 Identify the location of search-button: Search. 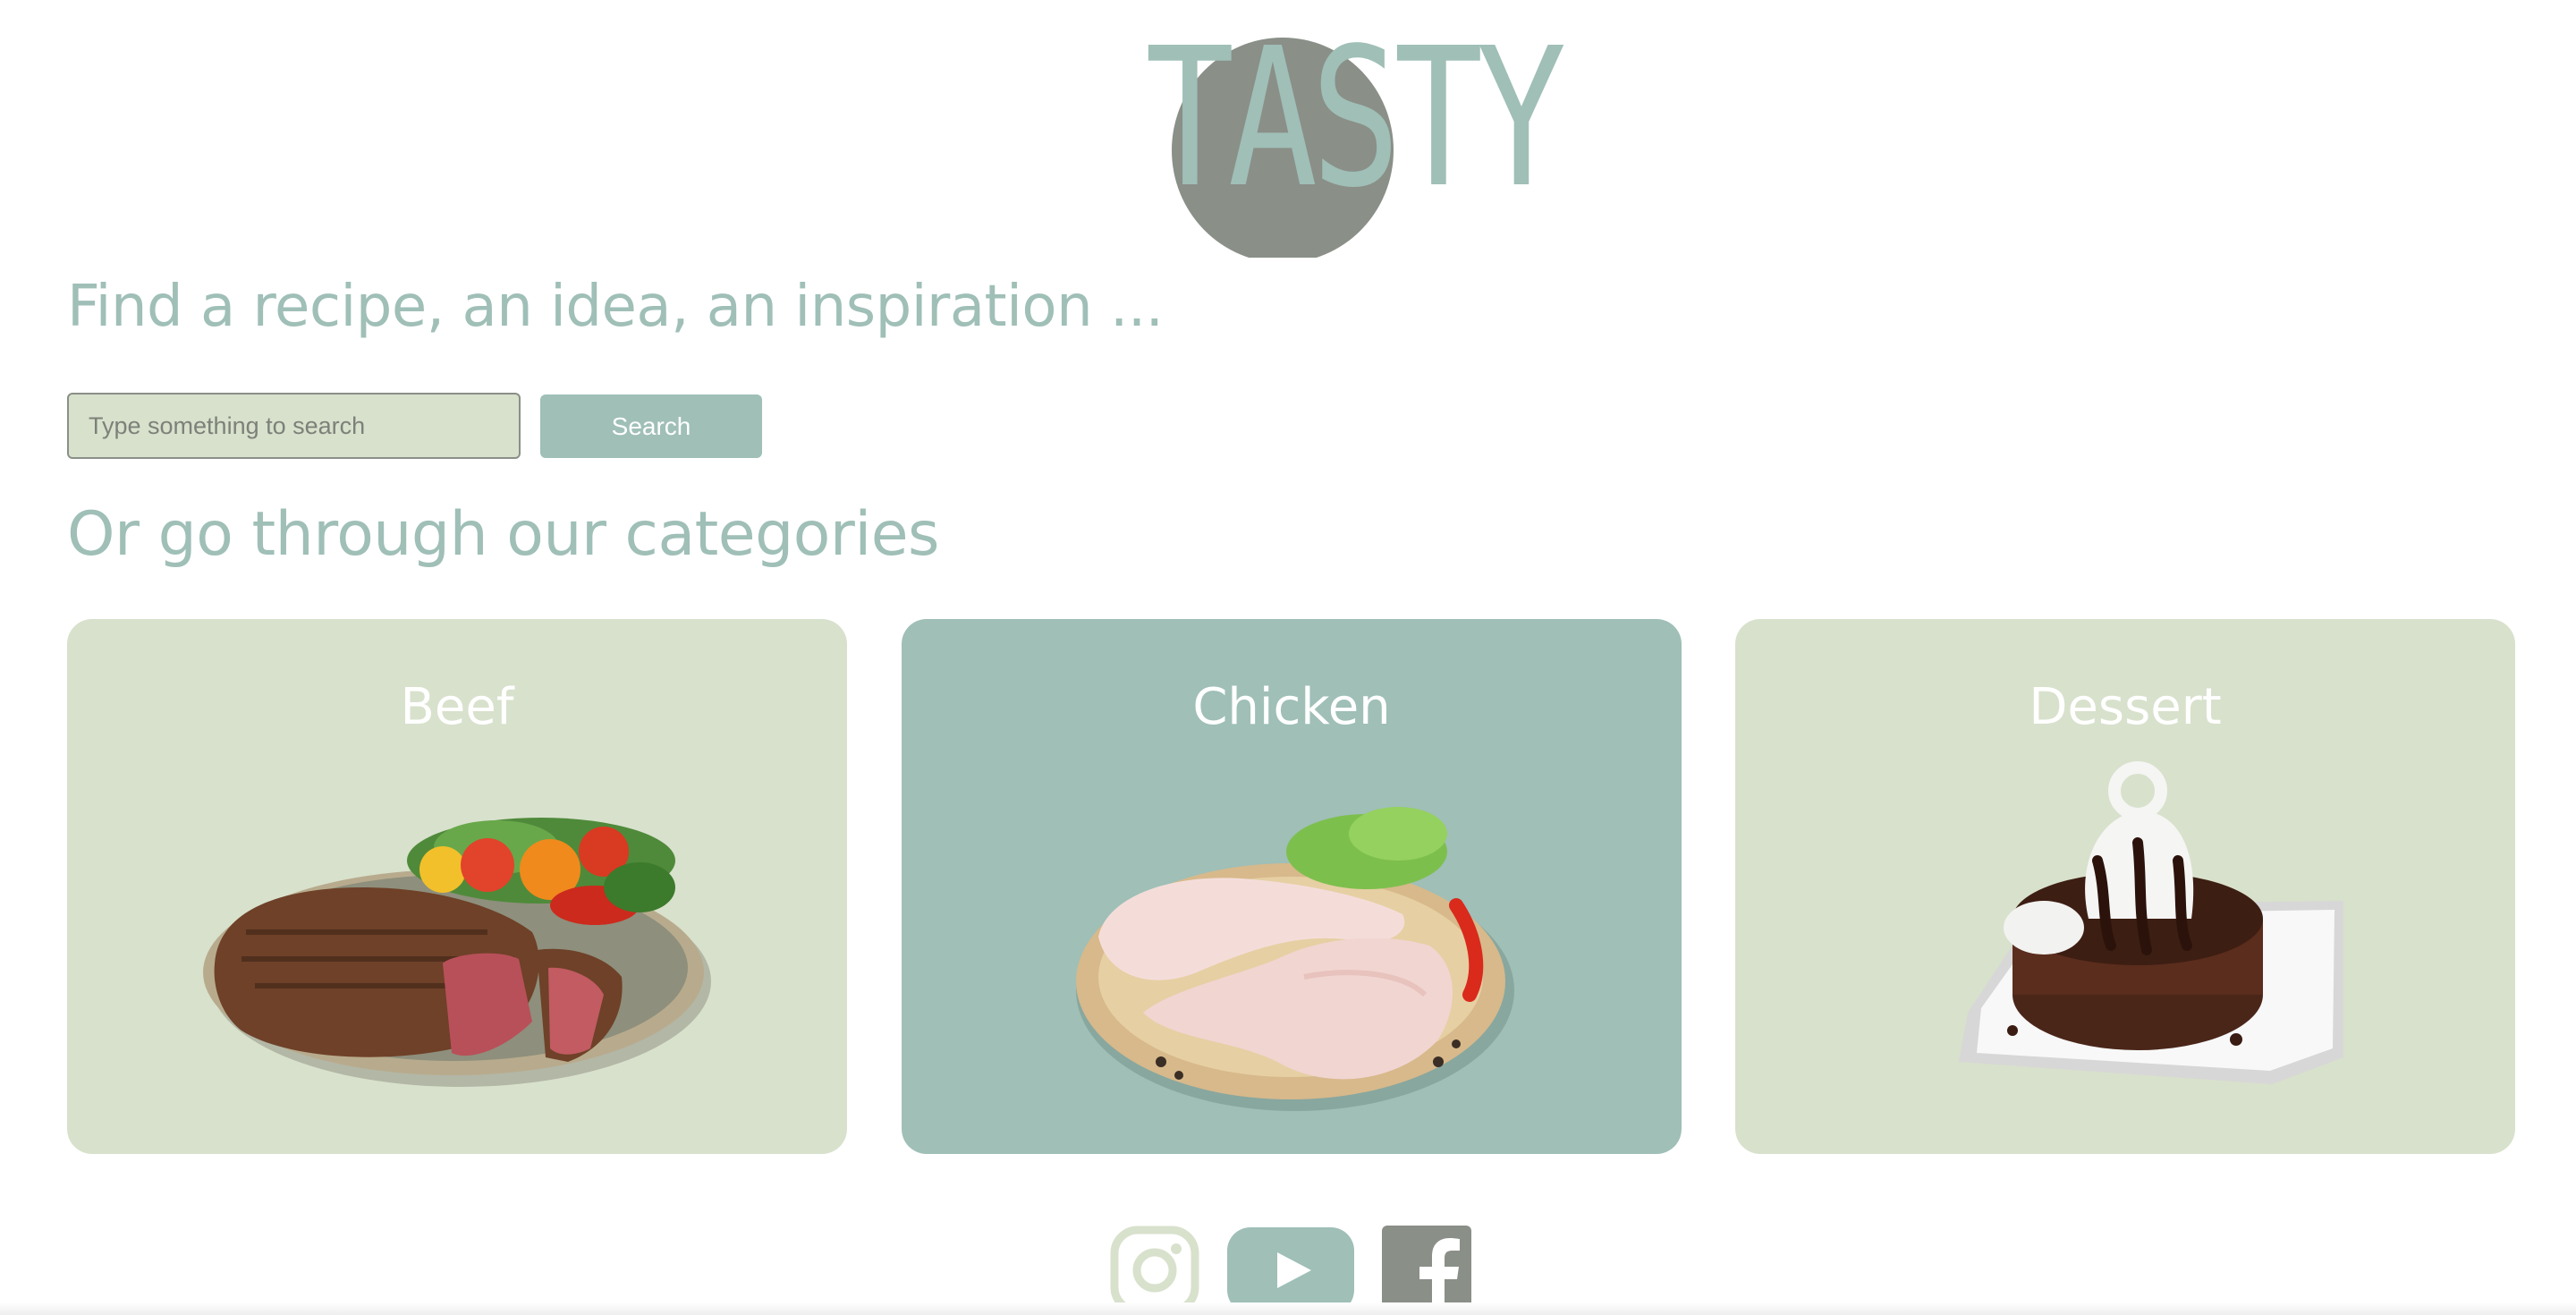
(651, 426).